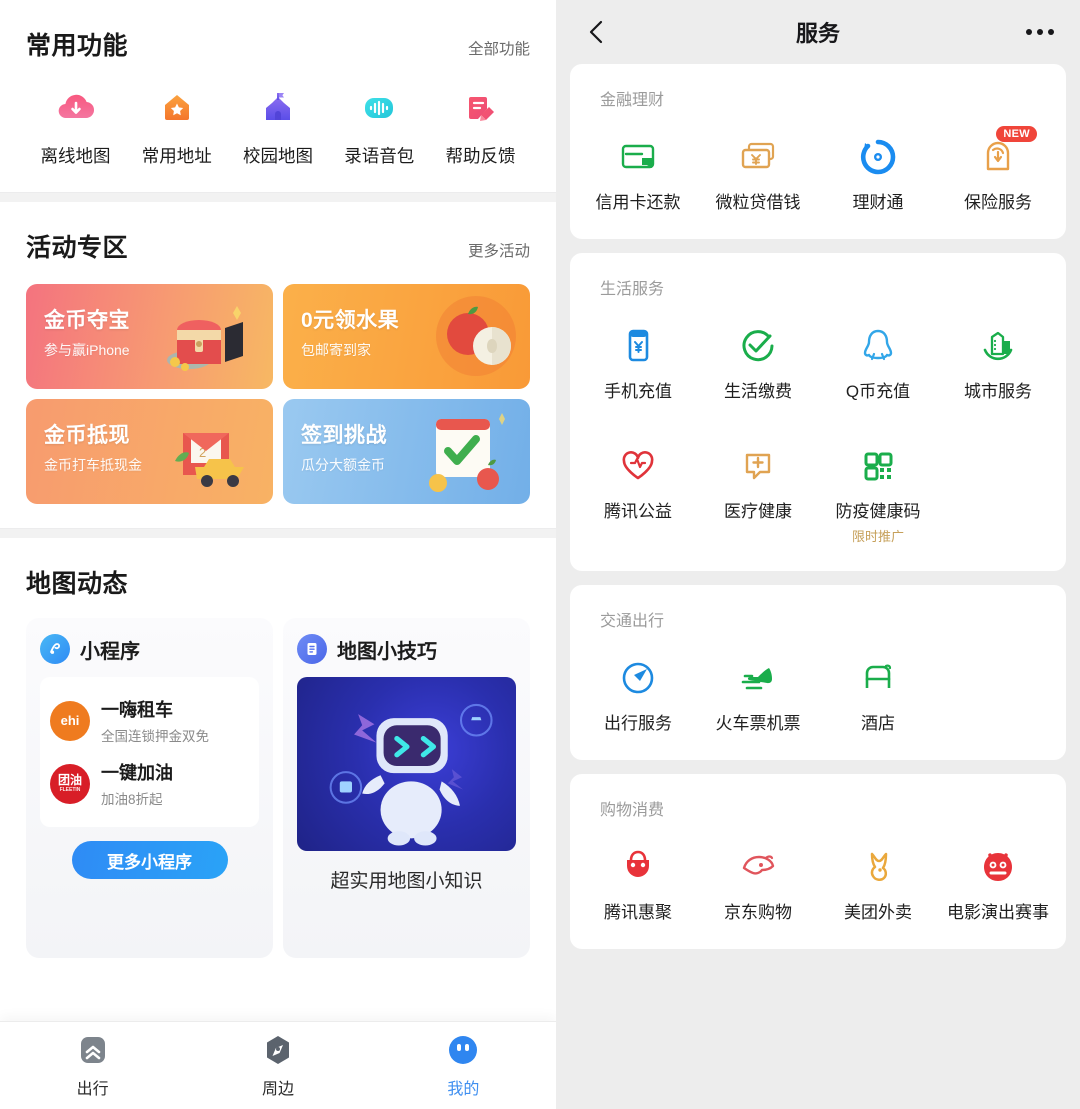 The height and width of the screenshot is (1109, 1080). I want to click on quick-item-campus-map: 校园地图, so click(278, 126).